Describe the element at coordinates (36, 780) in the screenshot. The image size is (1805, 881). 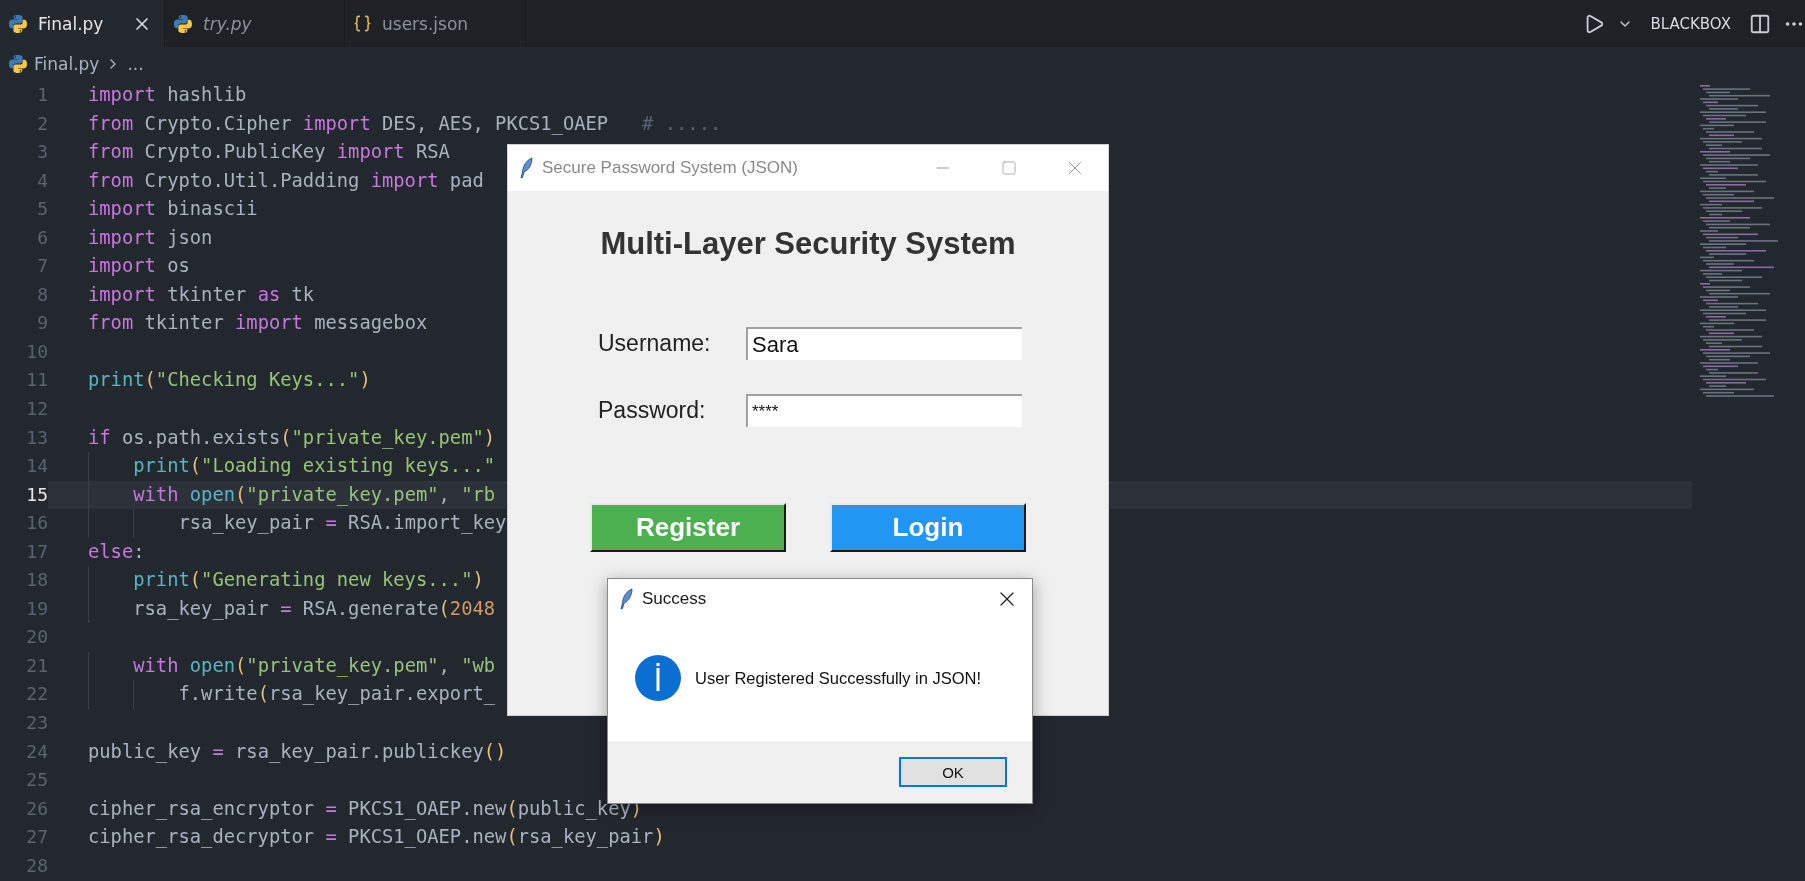
I see `line-number: 25` at that location.